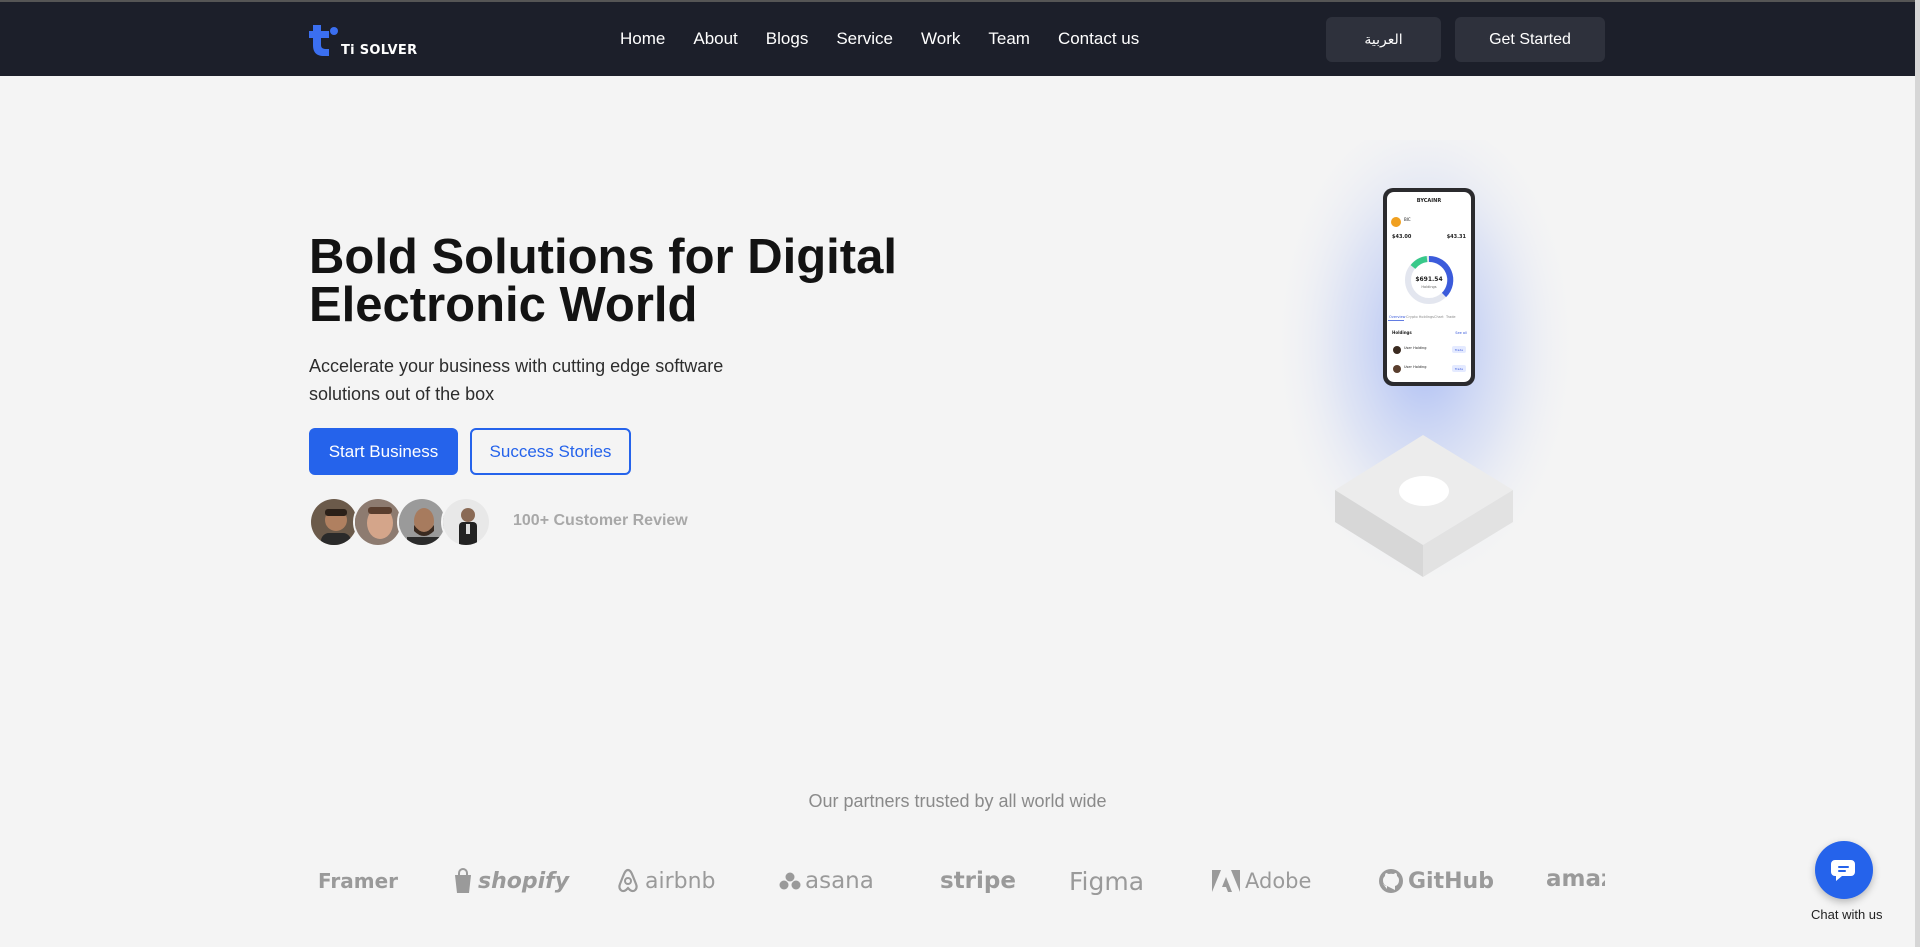  What do you see at coordinates (363, 40) in the screenshot?
I see `brand-logo: Ti SOLVER` at bounding box center [363, 40].